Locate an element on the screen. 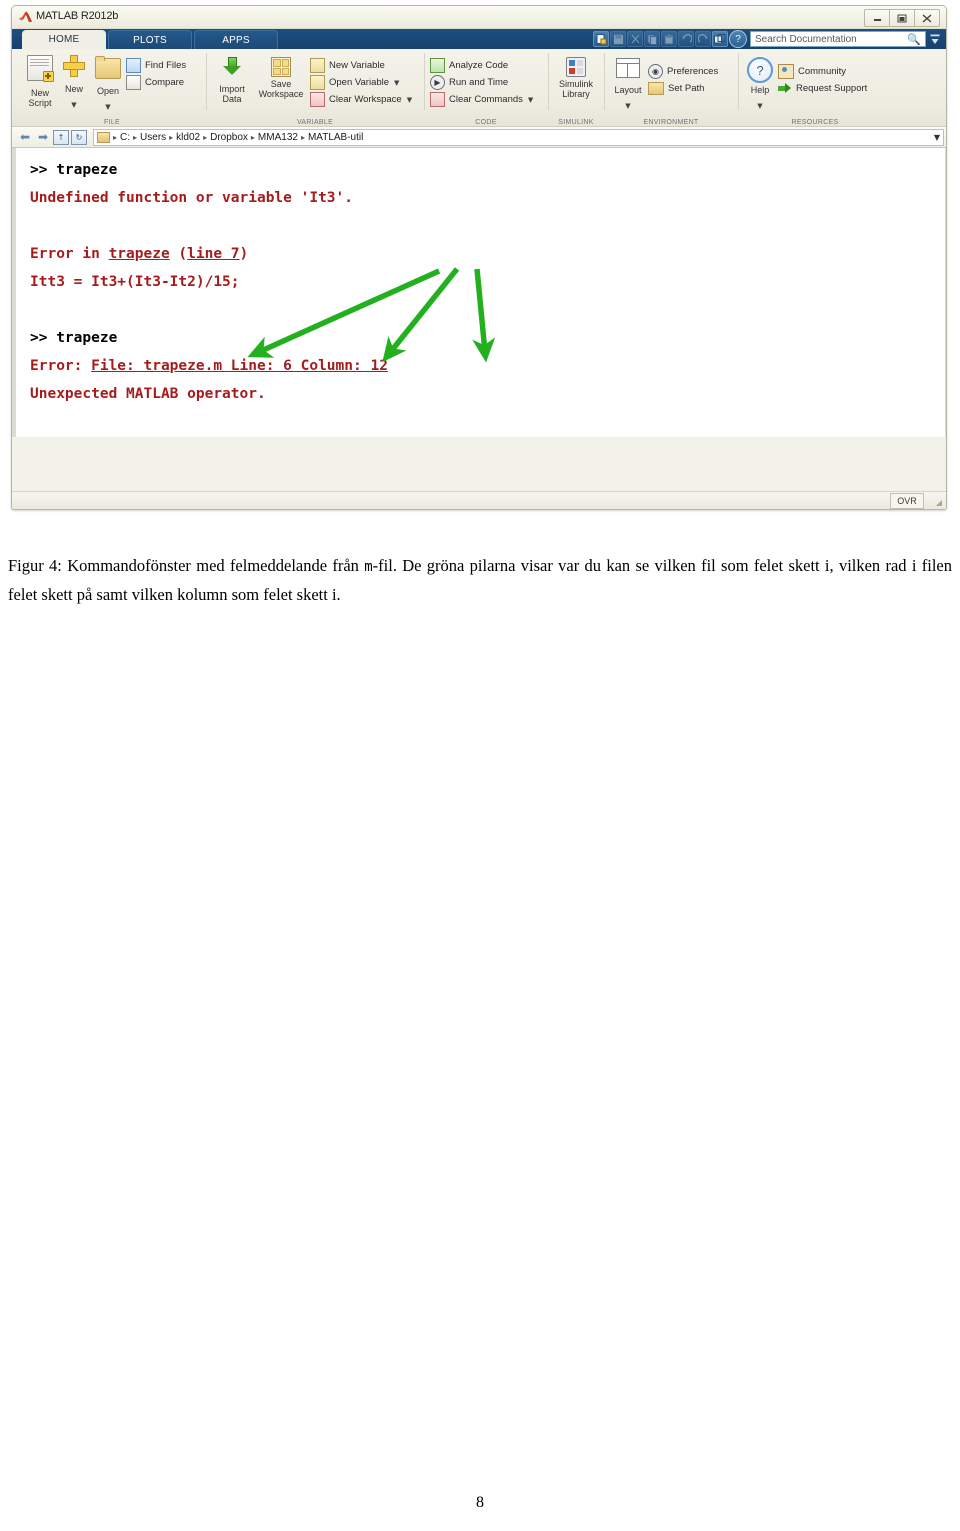 This screenshot has width=960, height=1531. breadcrumb-item-0: C: is located at coordinates (125, 137).